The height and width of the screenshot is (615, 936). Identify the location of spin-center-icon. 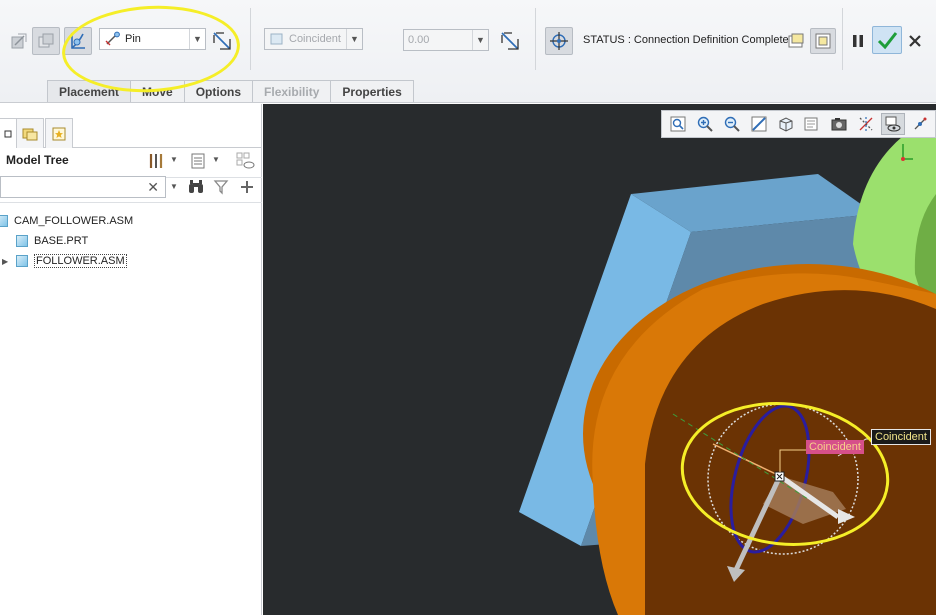
(920, 124).